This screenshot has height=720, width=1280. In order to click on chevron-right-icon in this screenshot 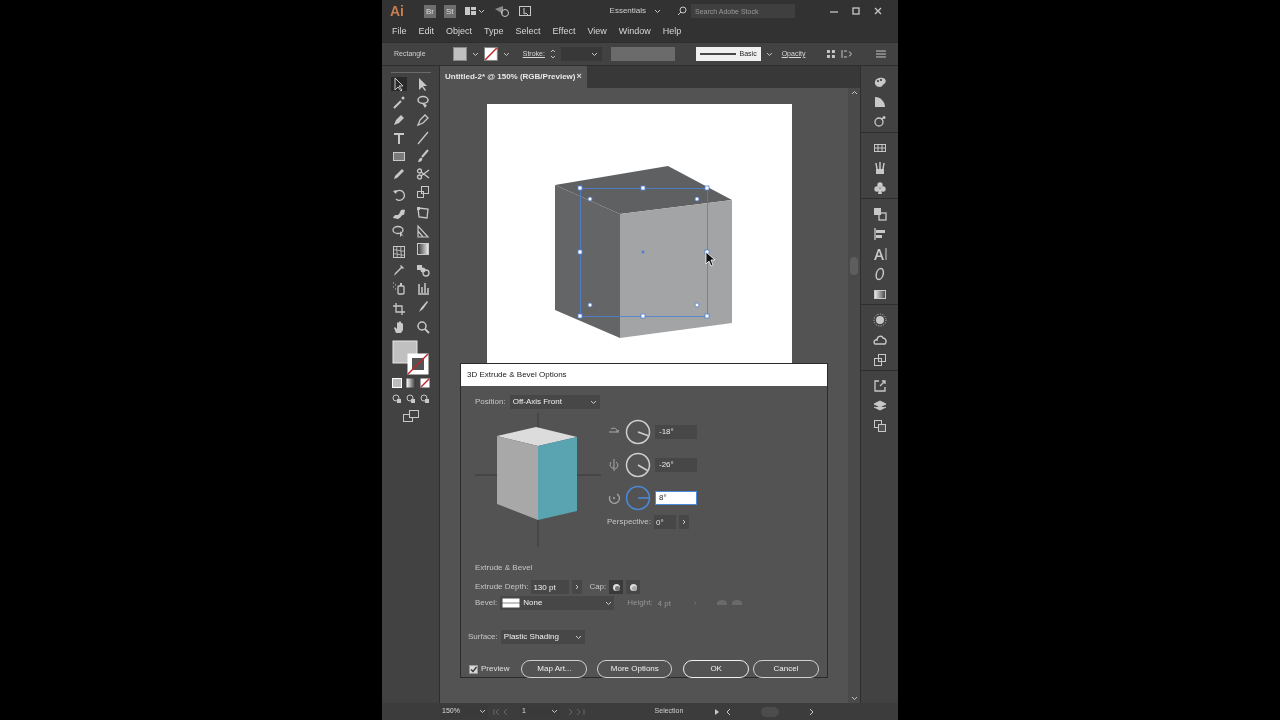, I will do `click(811, 711)`.